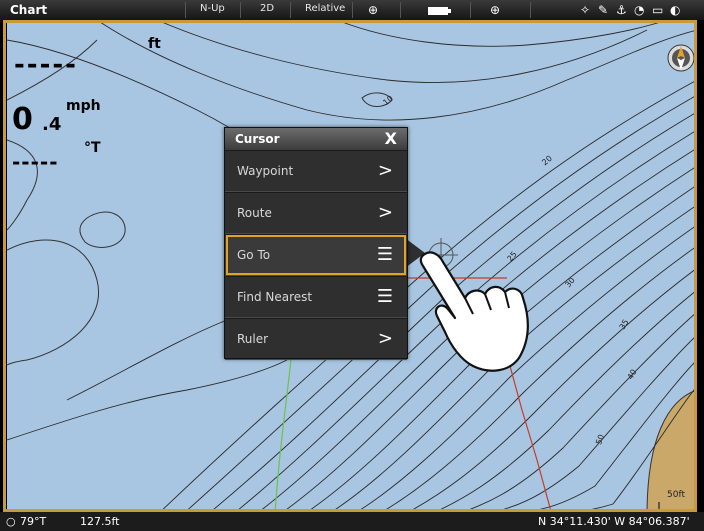 This screenshot has width=704, height=531. What do you see at coordinates (212, 8) in the screenshot?
I see `orientation-button: N-Up` at bounding box center [212, 8].